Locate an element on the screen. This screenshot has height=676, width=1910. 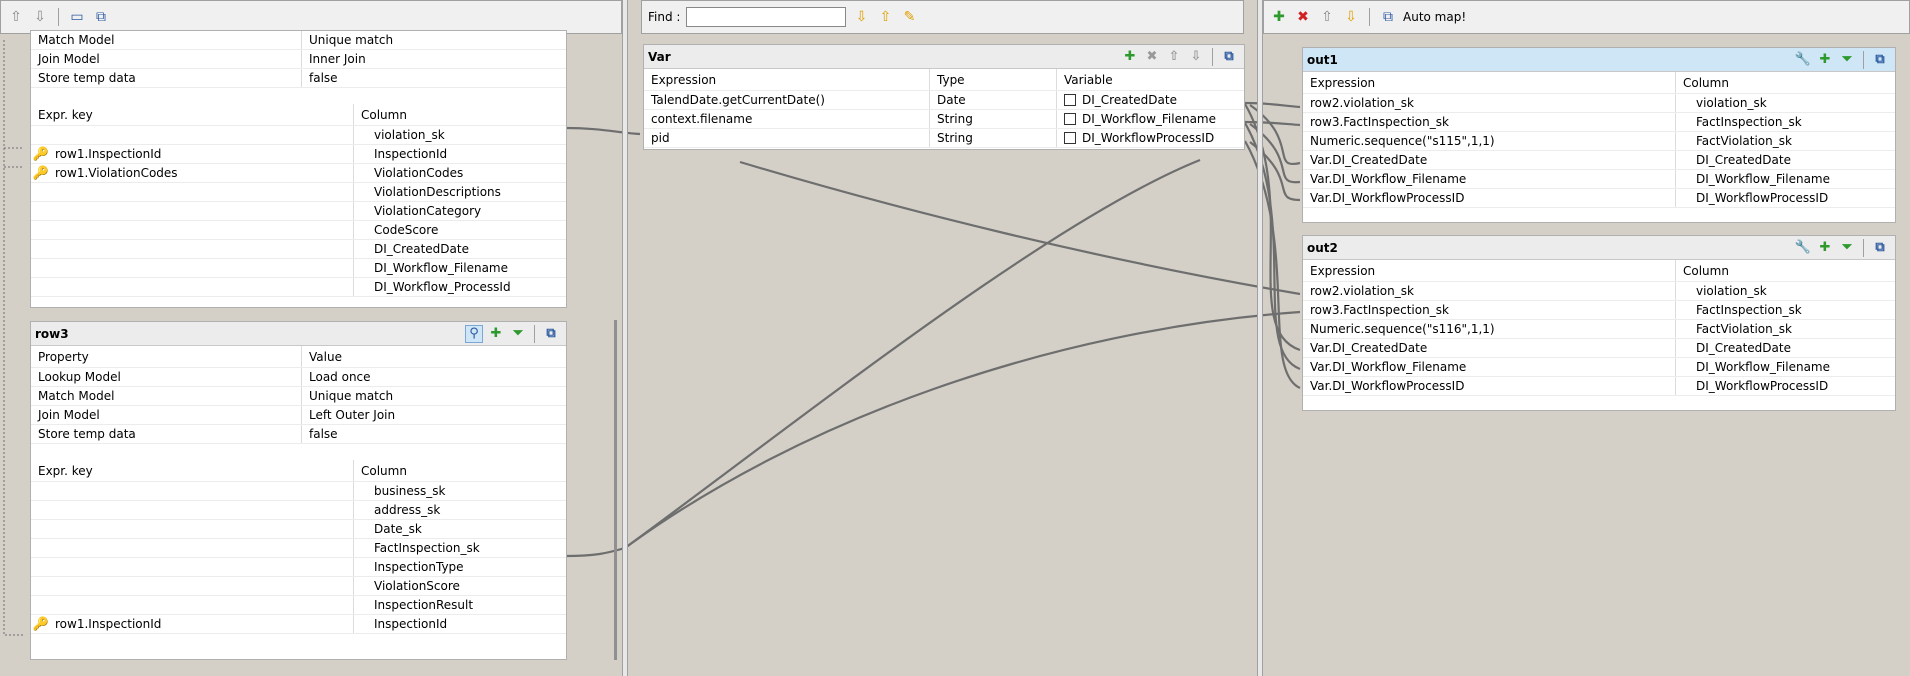
minimize-all-icon: ▭ is located at coordinates (77, 17).